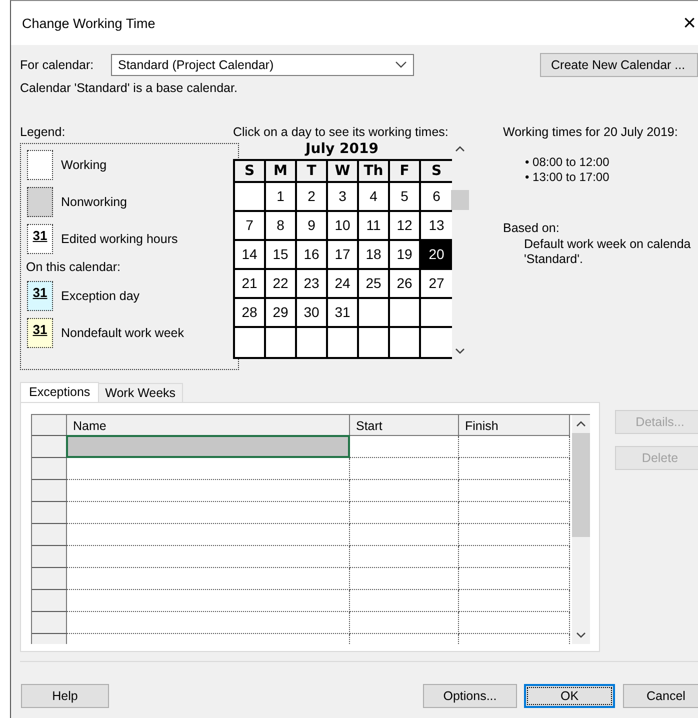 Image resolution: width=698 pixels, height=718 pixels. What do you see at coordinates (140, 392) in the screenshot?
I see `tab: Work Weeks` at bounding box center [140, 392].